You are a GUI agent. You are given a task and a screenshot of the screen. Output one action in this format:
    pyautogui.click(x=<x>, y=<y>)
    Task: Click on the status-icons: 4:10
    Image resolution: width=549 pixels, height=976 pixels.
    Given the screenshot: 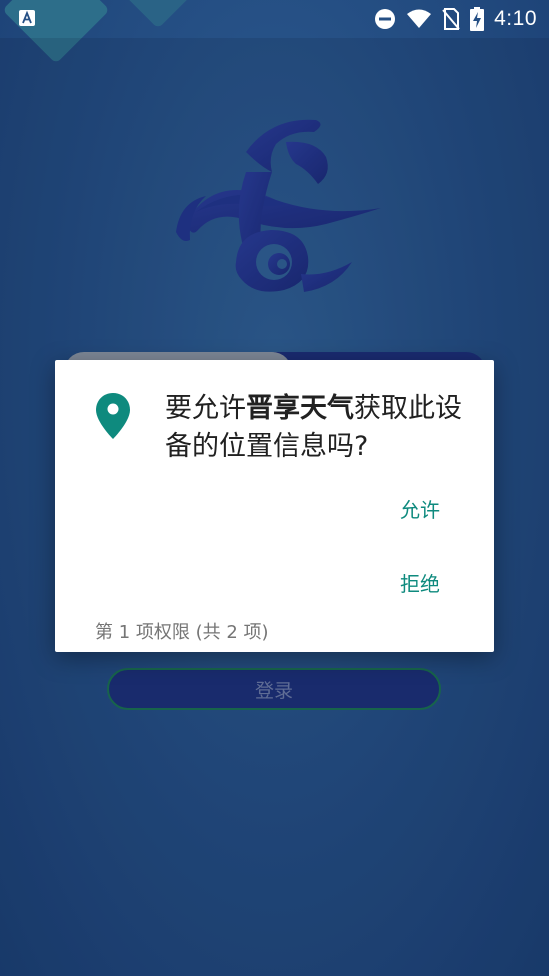 What is the action you would take?
    pyautogui.click(x=455, y=19)
    